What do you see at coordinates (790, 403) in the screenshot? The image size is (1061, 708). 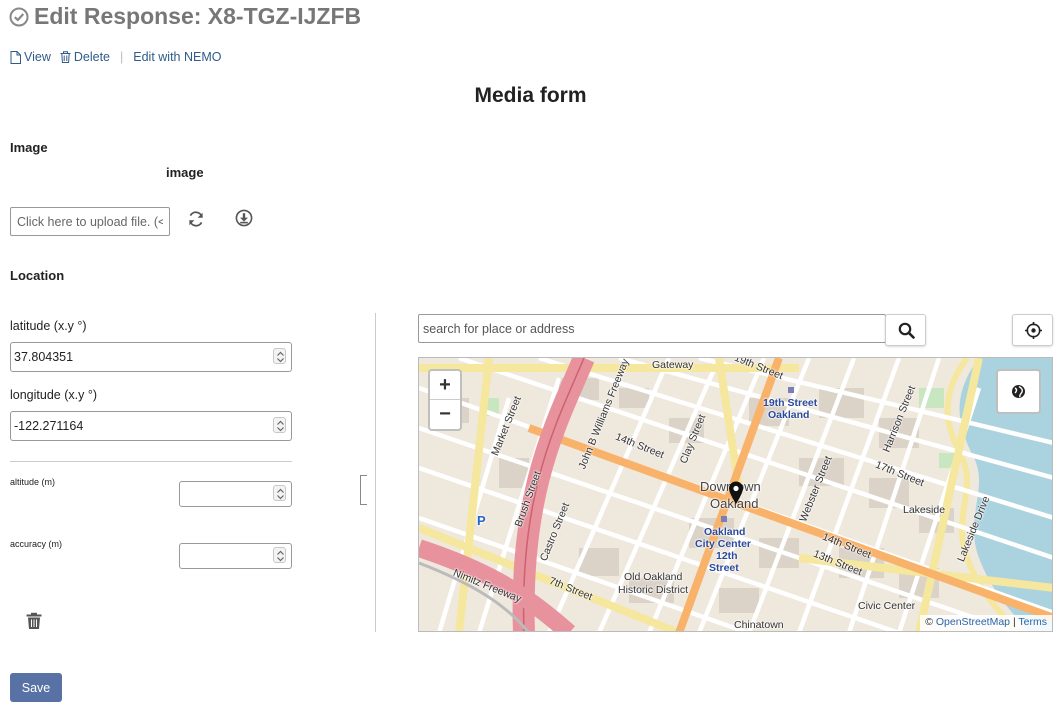 I see `map-label-19th-street: 19th Street` at bounding box center [790, 403].